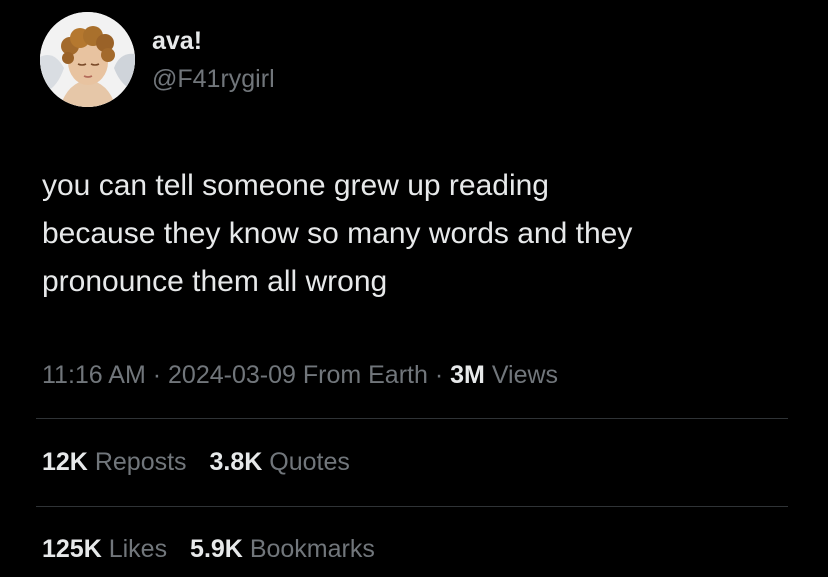 This screenshot has width=828, height=577. Describe the element at coordinates (232, 375) in the screenshot. I see `tweet-date: 2024-03-09` at that location.